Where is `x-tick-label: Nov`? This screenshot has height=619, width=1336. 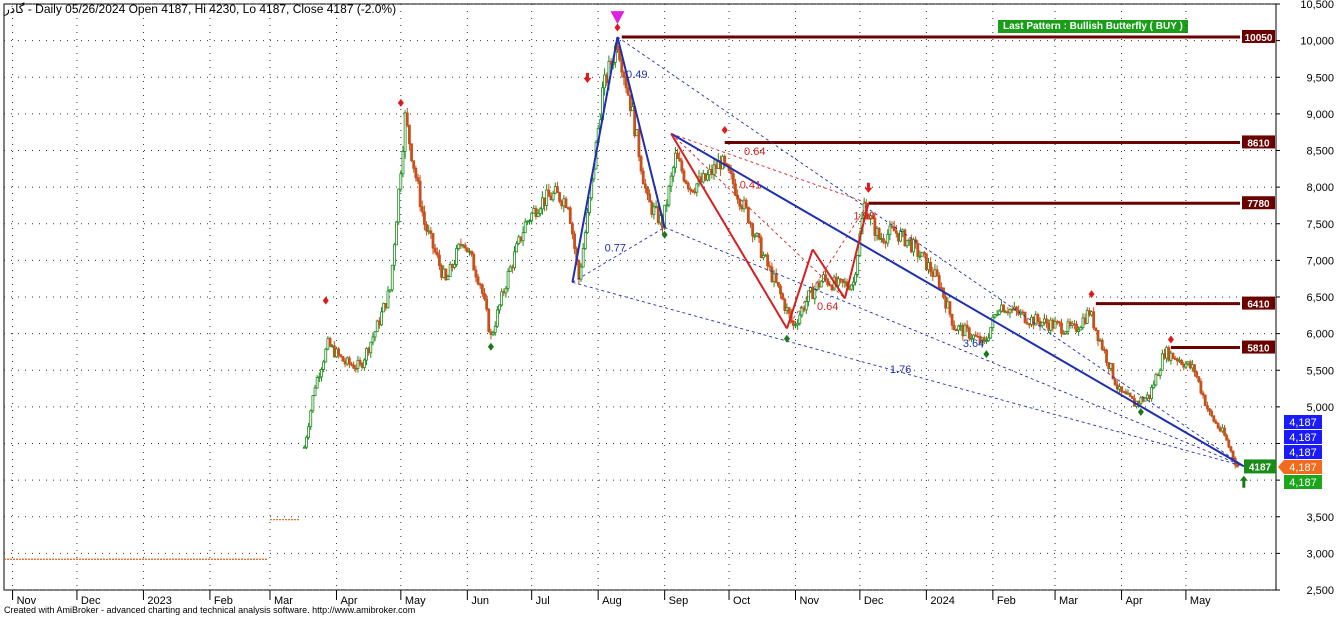
x-tick-label: Nov is located at coordinates (810, 601).